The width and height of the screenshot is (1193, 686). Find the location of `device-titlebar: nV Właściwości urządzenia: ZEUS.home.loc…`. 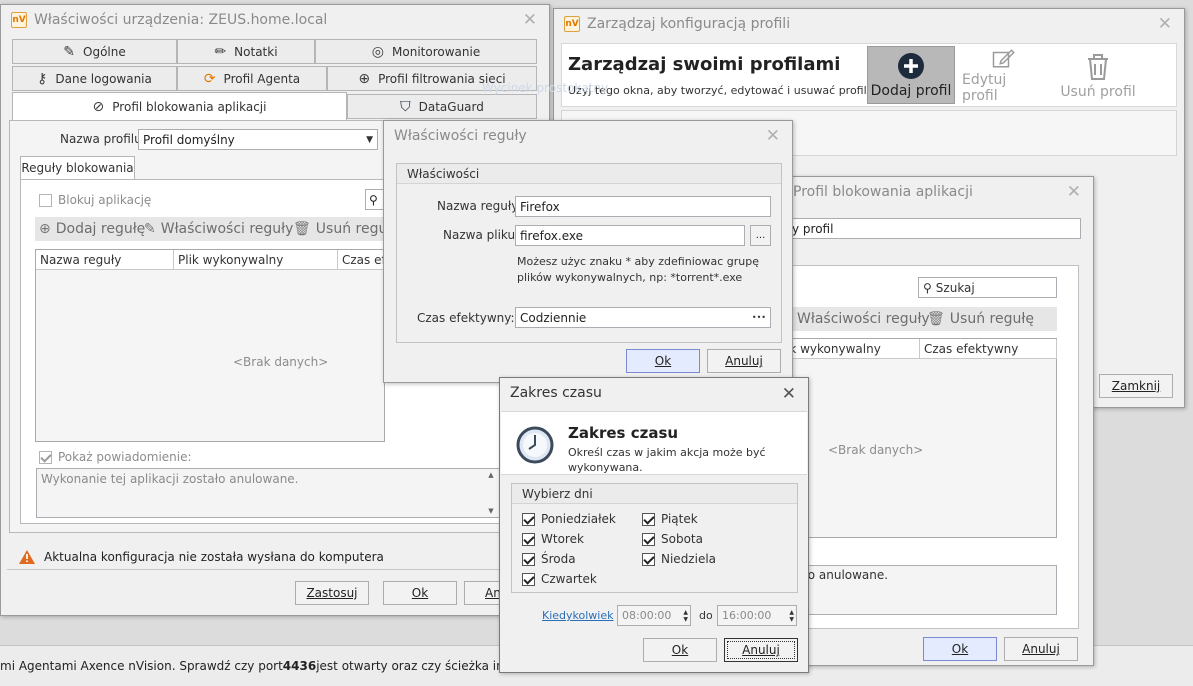

device-titlebar: nV Właściwości urządzenia: ZEUS.home.loc… is located at coordinates (275, 20).